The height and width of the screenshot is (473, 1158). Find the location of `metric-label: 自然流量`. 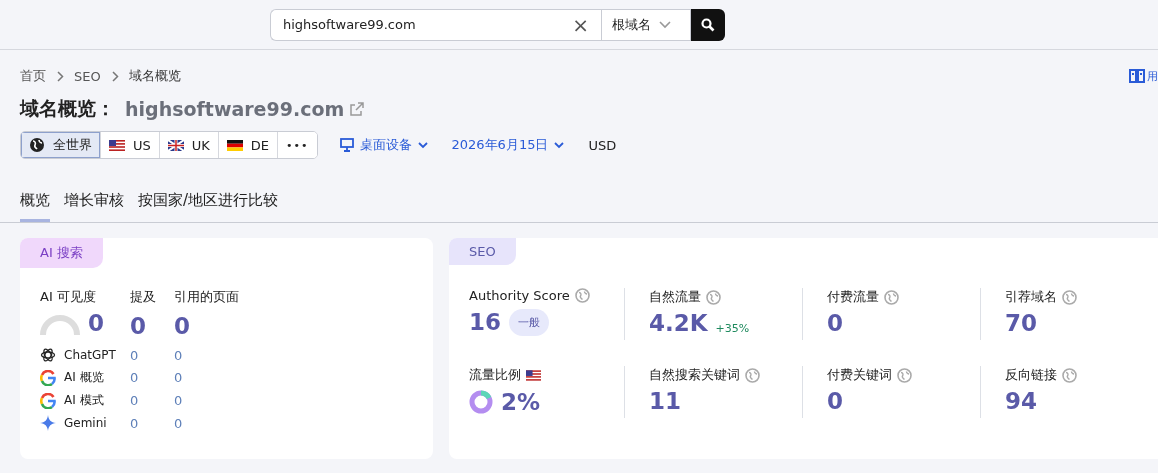

metric-label: 自然流量 is located at coordinates (675, 297).